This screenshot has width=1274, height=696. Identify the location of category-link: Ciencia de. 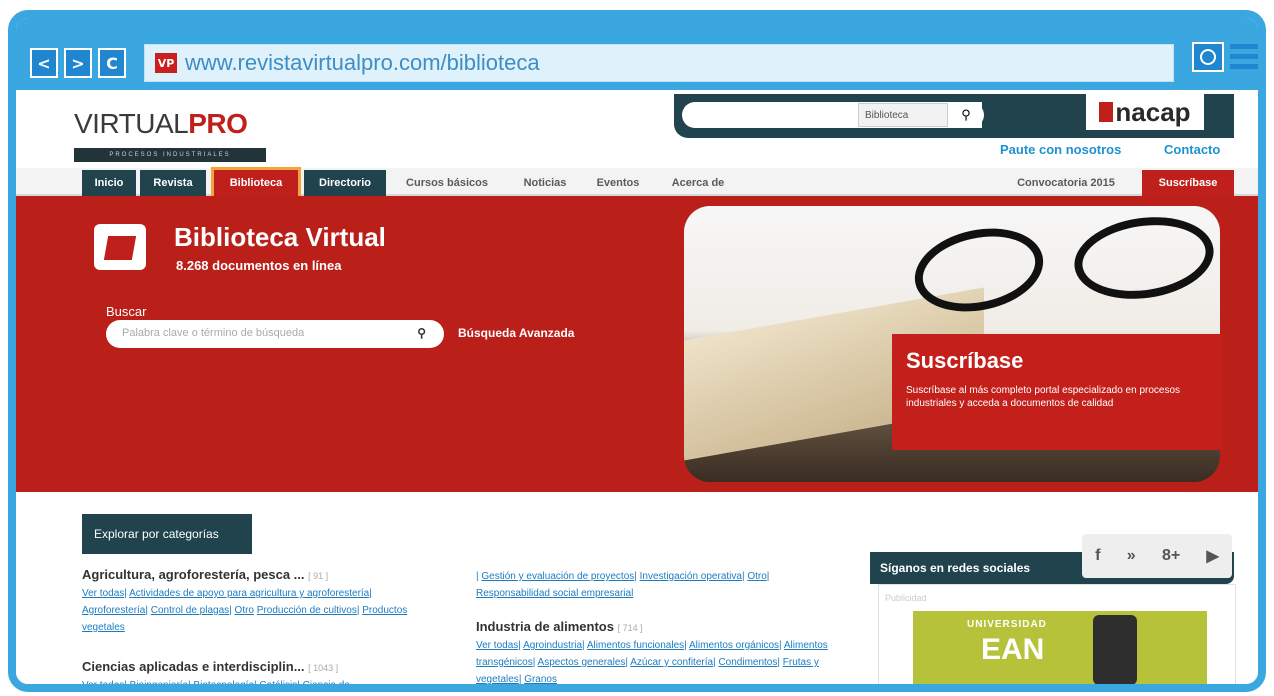
(326, 682).